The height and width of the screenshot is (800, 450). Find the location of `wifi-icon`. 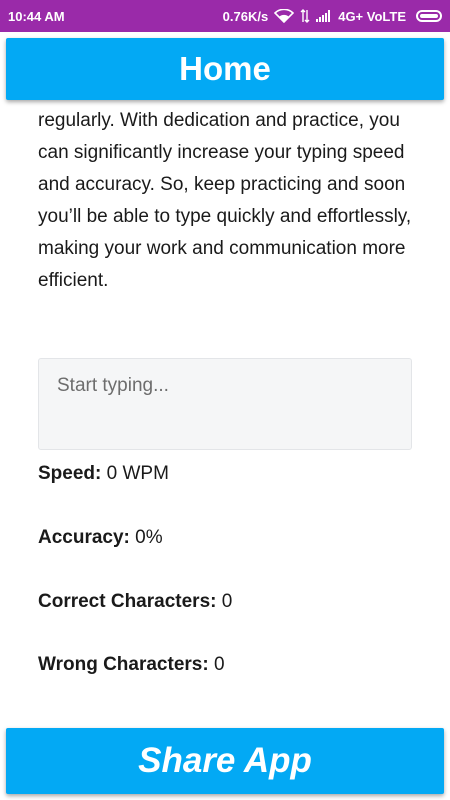

wifi-icon is located at coordinates (284, 16).